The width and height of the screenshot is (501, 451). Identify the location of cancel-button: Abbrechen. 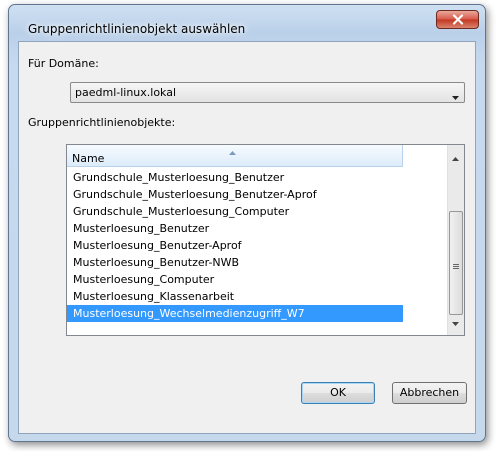
(429, 393).